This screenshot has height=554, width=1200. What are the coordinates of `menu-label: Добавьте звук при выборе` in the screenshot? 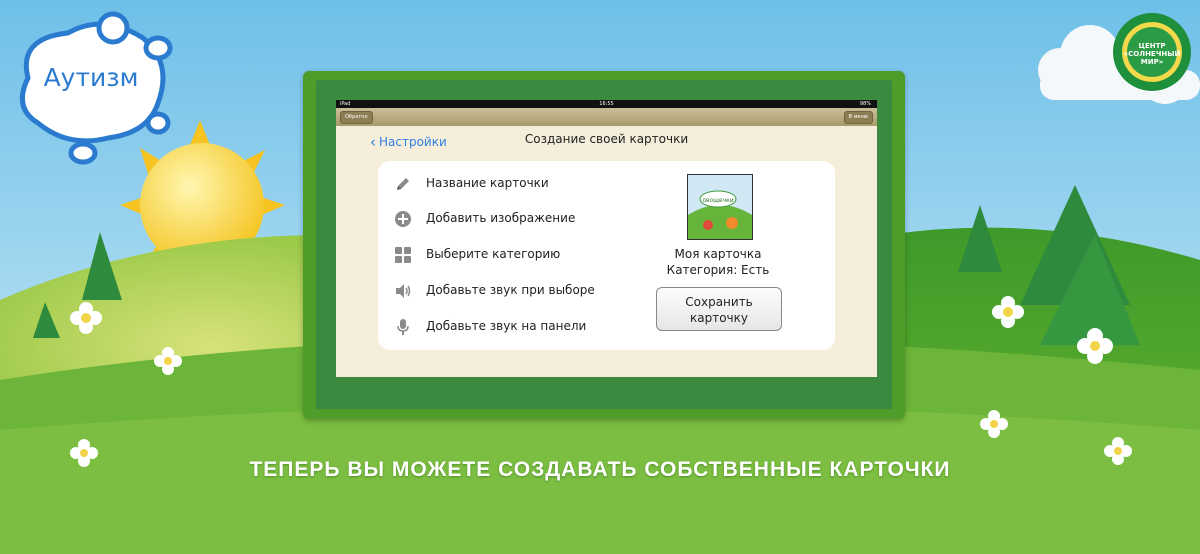 It's located at (510, 290).